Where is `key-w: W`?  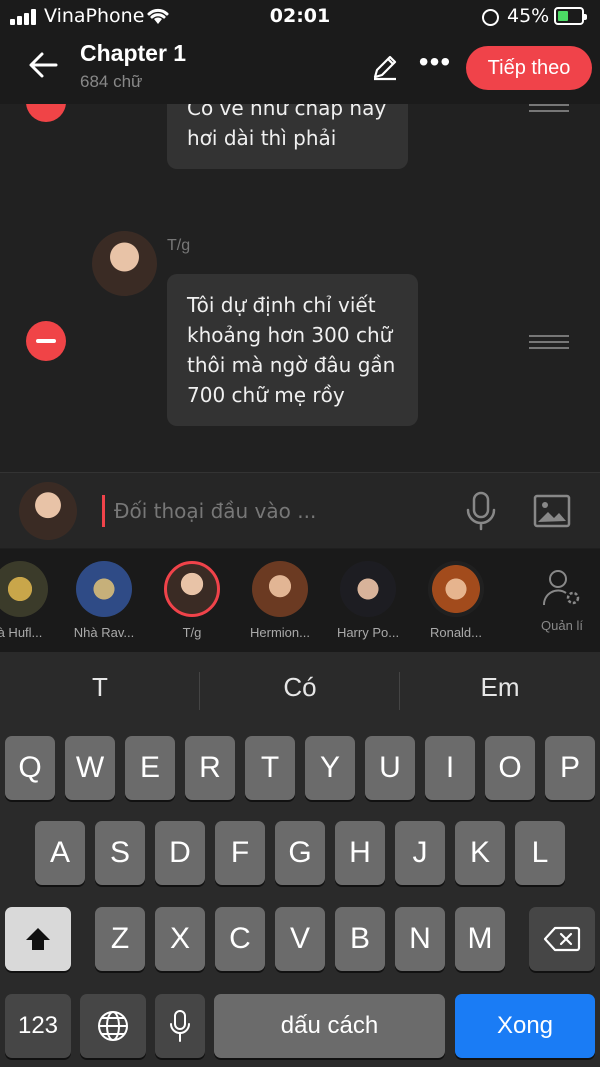 key-w: W is located at coordinates (90, 768).